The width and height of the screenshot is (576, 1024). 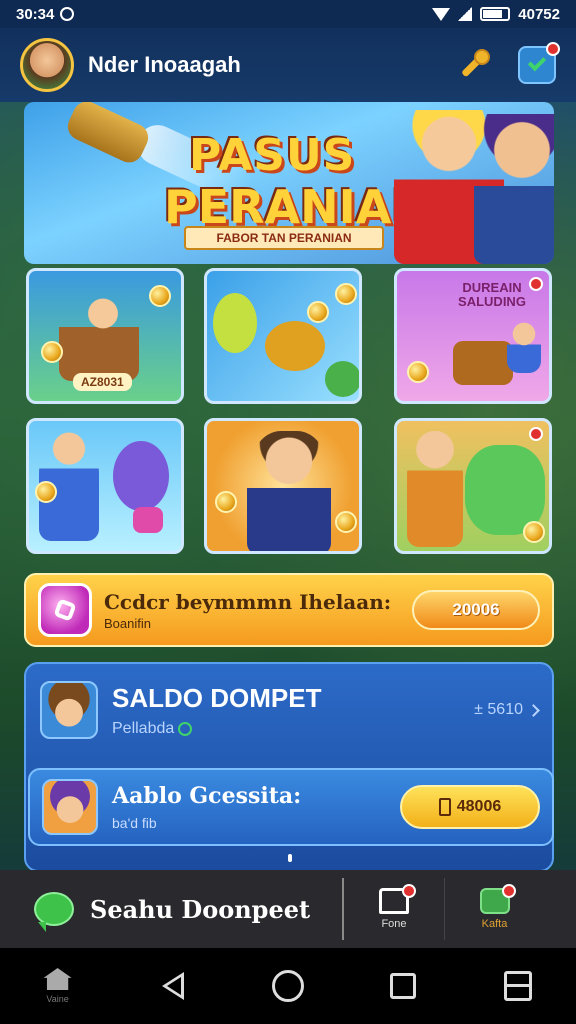 I want to click on status-time-group: 30:34, so click(x=45, y=14).